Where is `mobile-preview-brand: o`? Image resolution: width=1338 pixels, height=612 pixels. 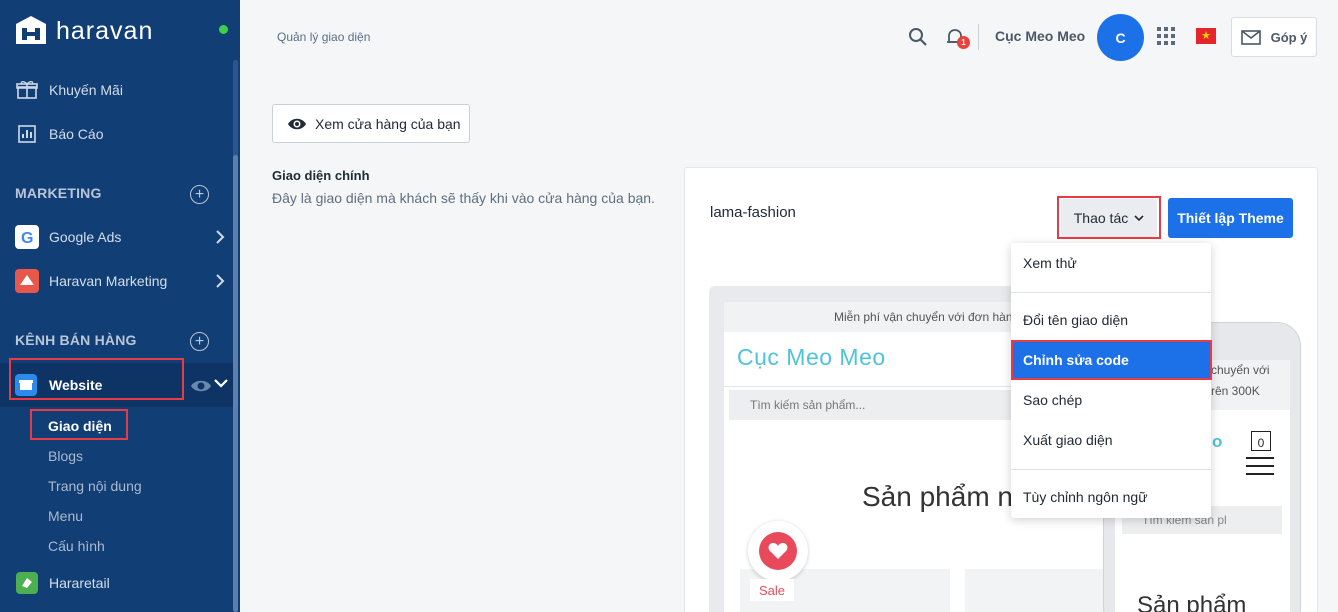 mobile-preview-brand: o is located at coordinates (1217, 441).